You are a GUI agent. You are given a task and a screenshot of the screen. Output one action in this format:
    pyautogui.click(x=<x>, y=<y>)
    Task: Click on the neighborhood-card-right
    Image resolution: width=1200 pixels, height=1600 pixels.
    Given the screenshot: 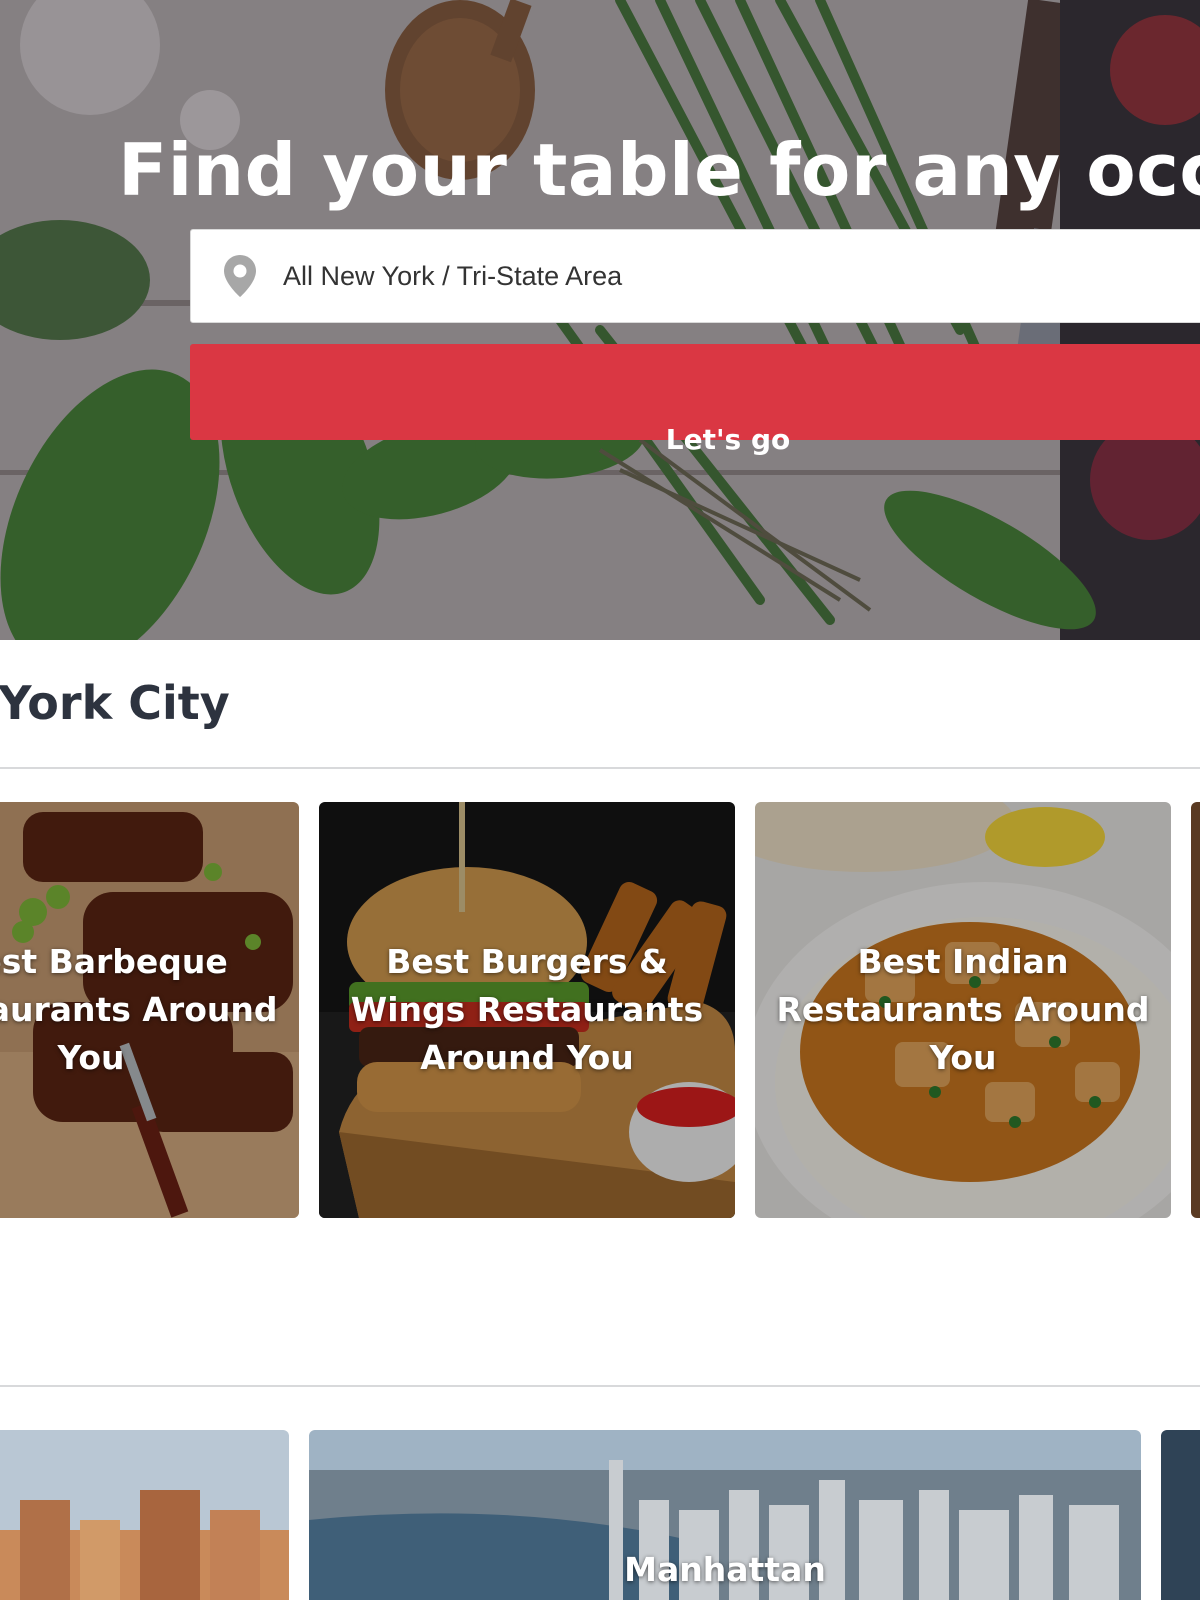 What is the action you would take?
    pyautogui.click(x=1180, y=1515)
    